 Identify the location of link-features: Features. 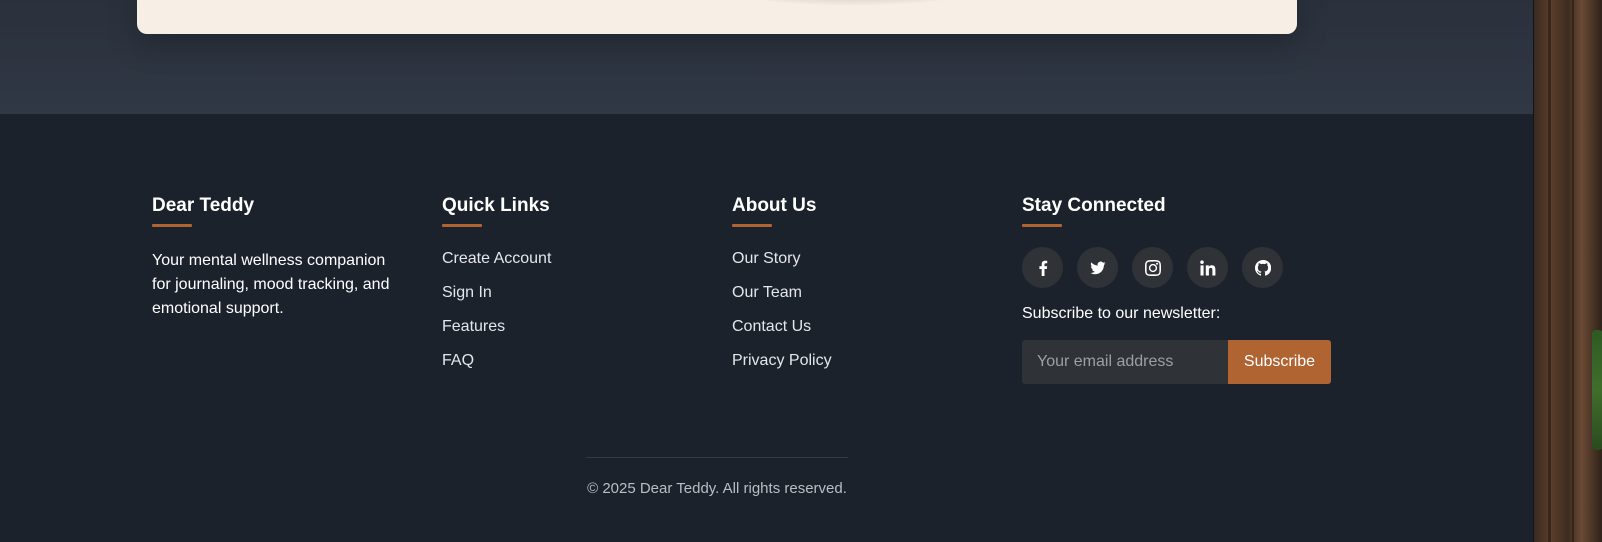
(496, 327).